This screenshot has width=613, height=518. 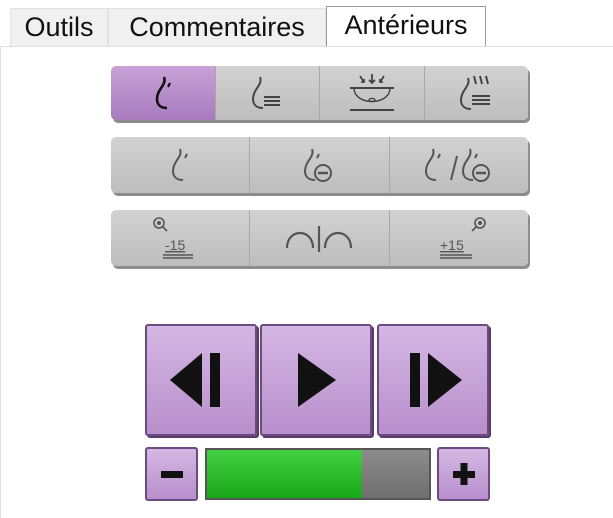 I want to click on mode-breast-lines-button, so click(x=267, y=93).